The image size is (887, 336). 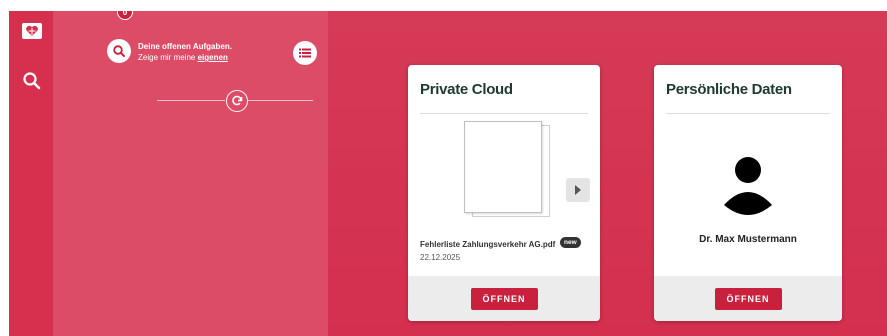 I want to click on refresh-icon, so click(x=237, y=100).